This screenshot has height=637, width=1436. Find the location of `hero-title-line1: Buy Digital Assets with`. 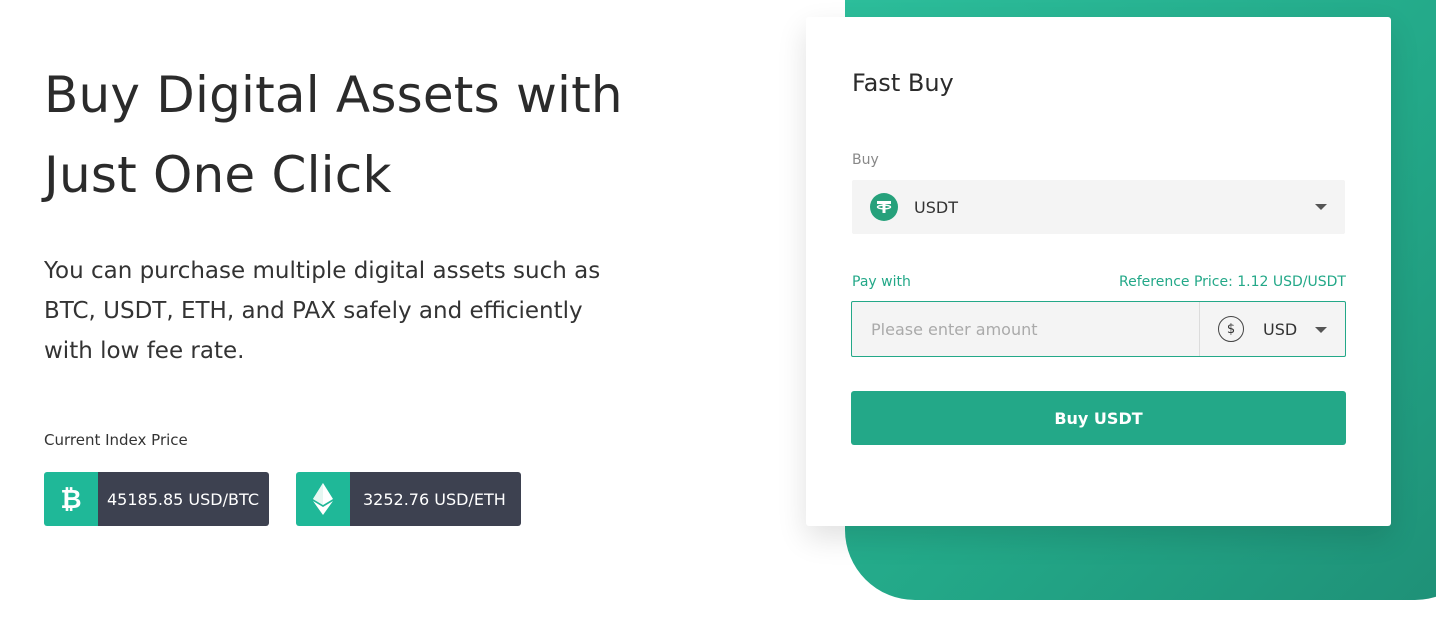

hero-title-line1: Buy Digital Assets with is located at coordinates (333, 95).